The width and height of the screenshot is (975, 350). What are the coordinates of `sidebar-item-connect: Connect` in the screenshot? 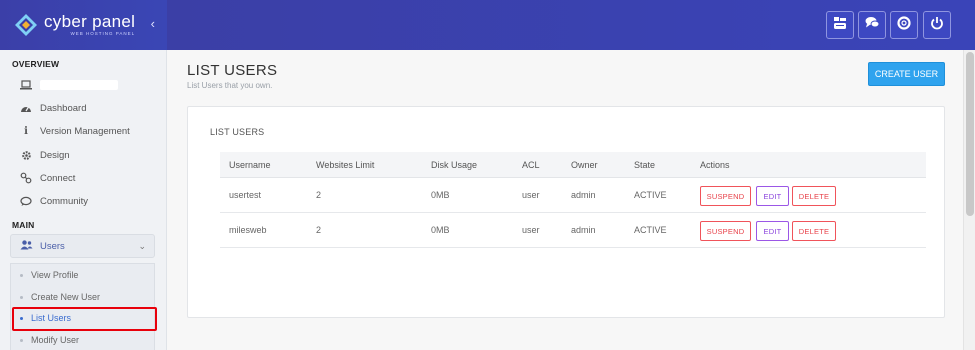 It's located at (47, 178).